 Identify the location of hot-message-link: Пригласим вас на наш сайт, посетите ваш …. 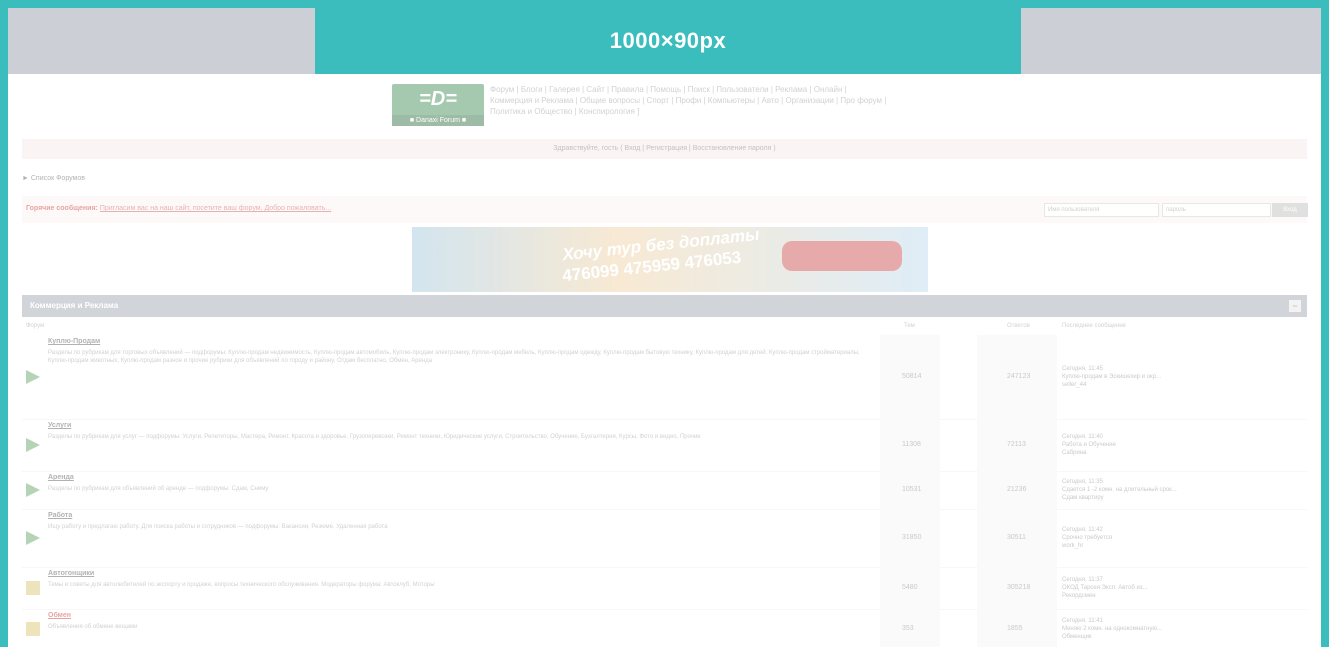
(215, 208).